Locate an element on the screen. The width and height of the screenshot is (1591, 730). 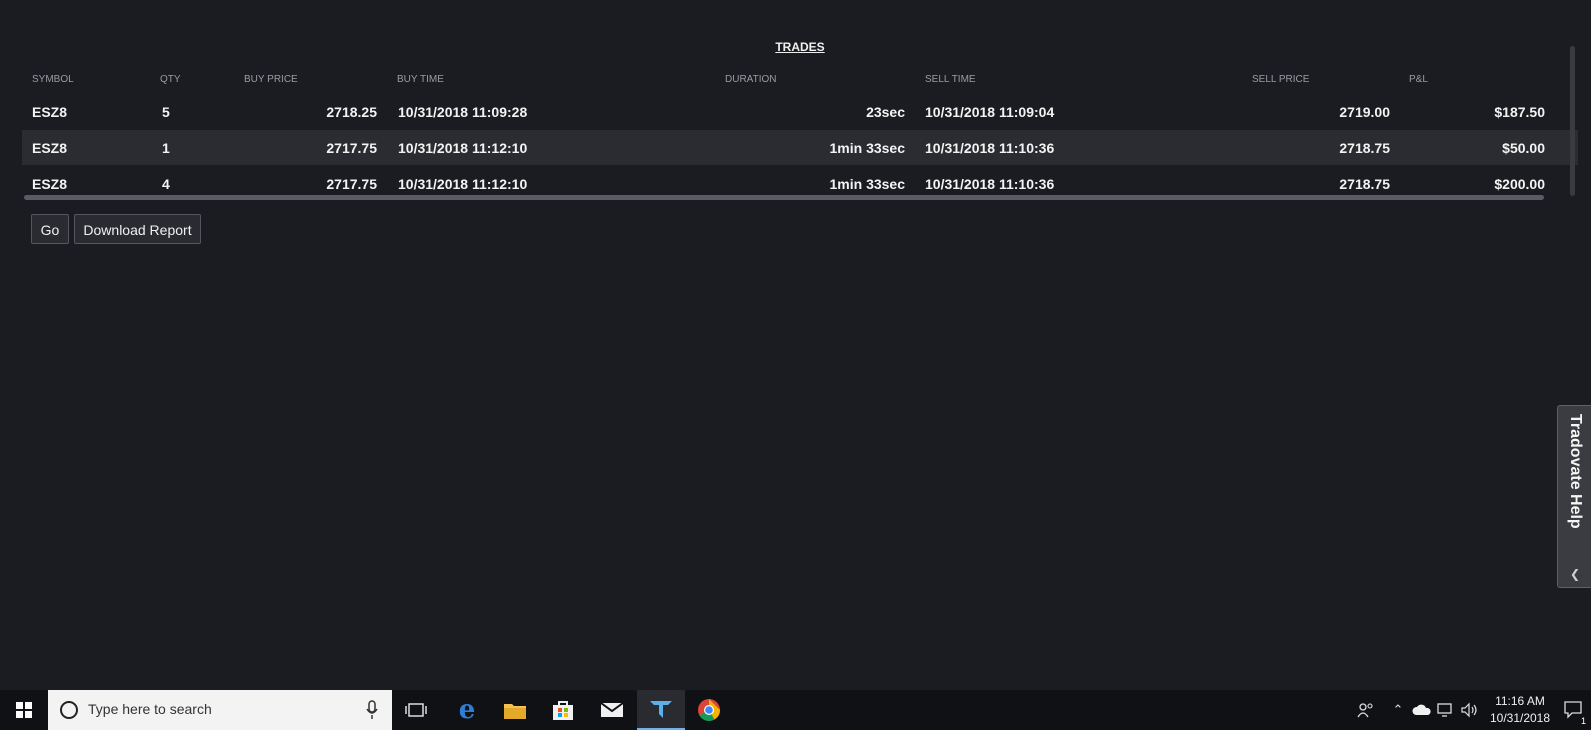
action-center-icon: 1 is located at coordinates (1574, 710).